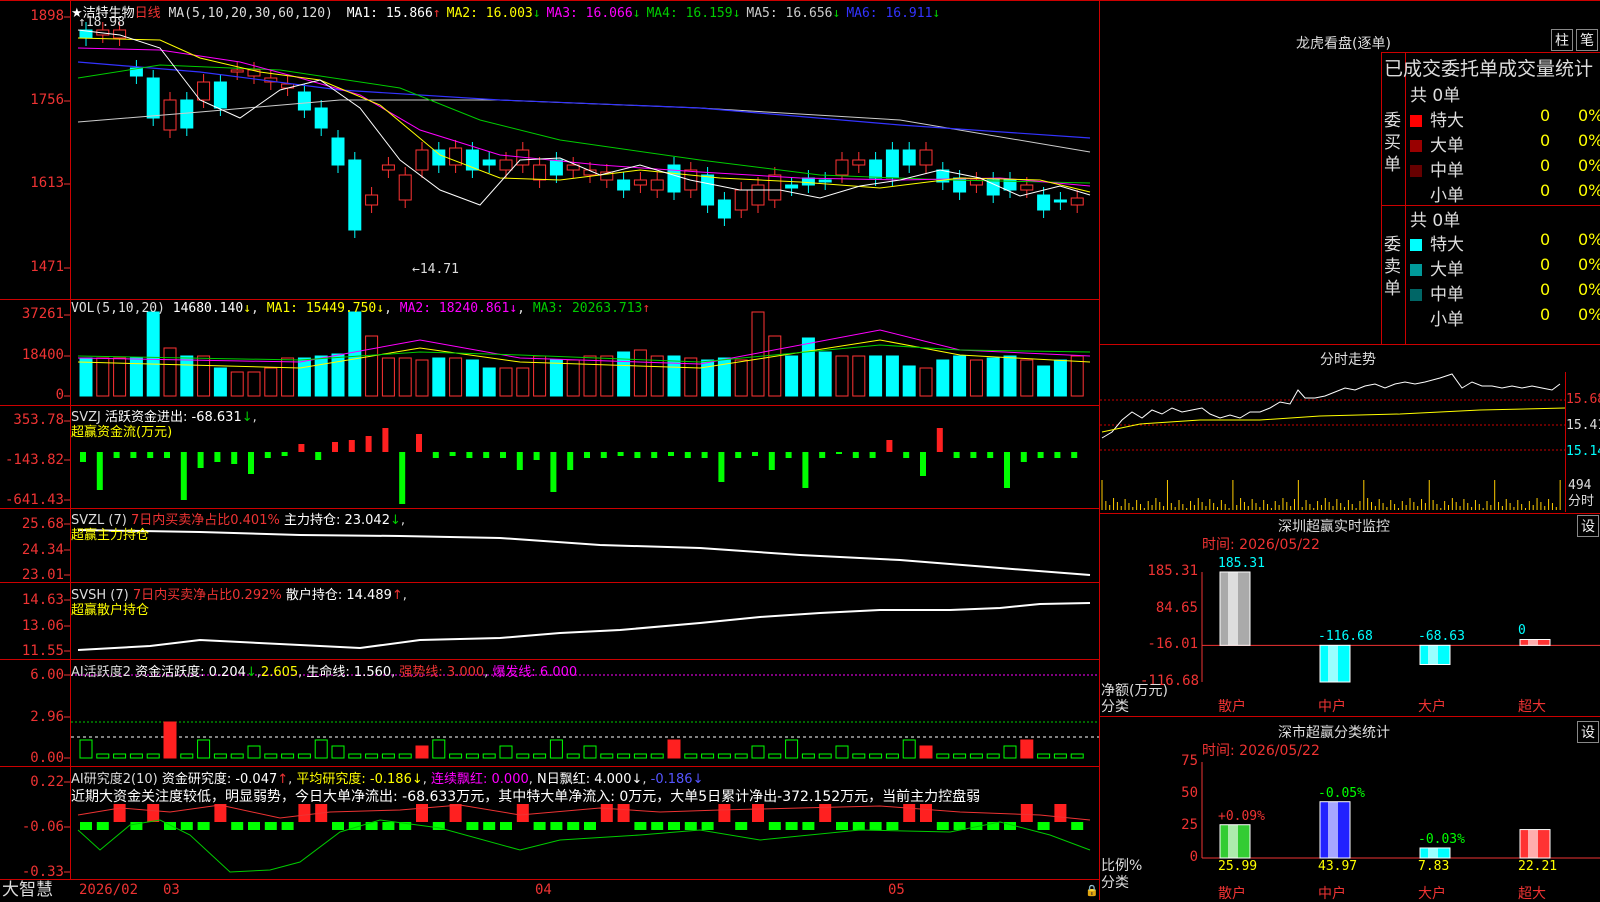  What do you see at coordinates (1437, 118) in the screenshot?
I see `lhb-row-buy: 特大` at bounding box center [1437, 118].